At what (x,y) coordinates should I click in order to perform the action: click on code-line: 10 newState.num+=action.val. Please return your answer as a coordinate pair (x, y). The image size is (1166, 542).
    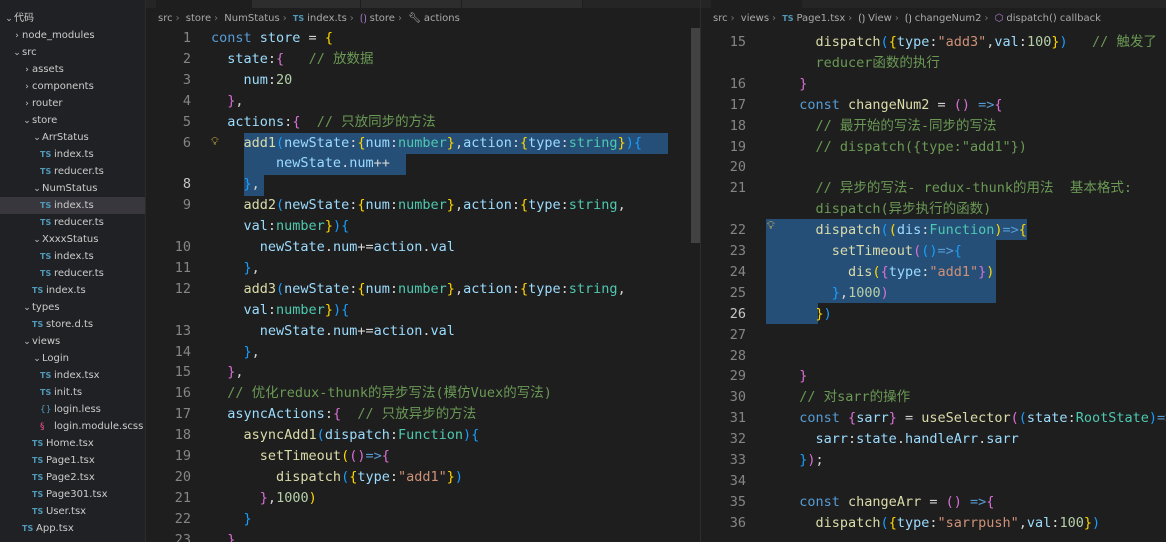
    Looking at the image, I should click on (423, 247).